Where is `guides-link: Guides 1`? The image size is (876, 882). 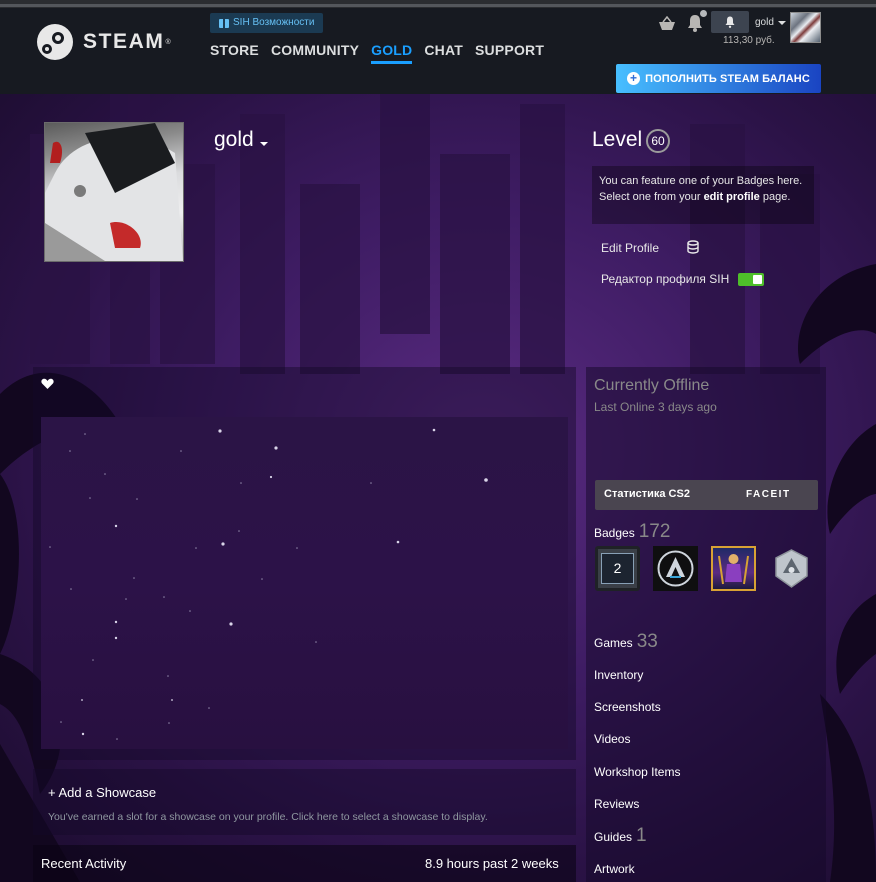 guides-link: Guides 1 is located at coordinates (620, 836).